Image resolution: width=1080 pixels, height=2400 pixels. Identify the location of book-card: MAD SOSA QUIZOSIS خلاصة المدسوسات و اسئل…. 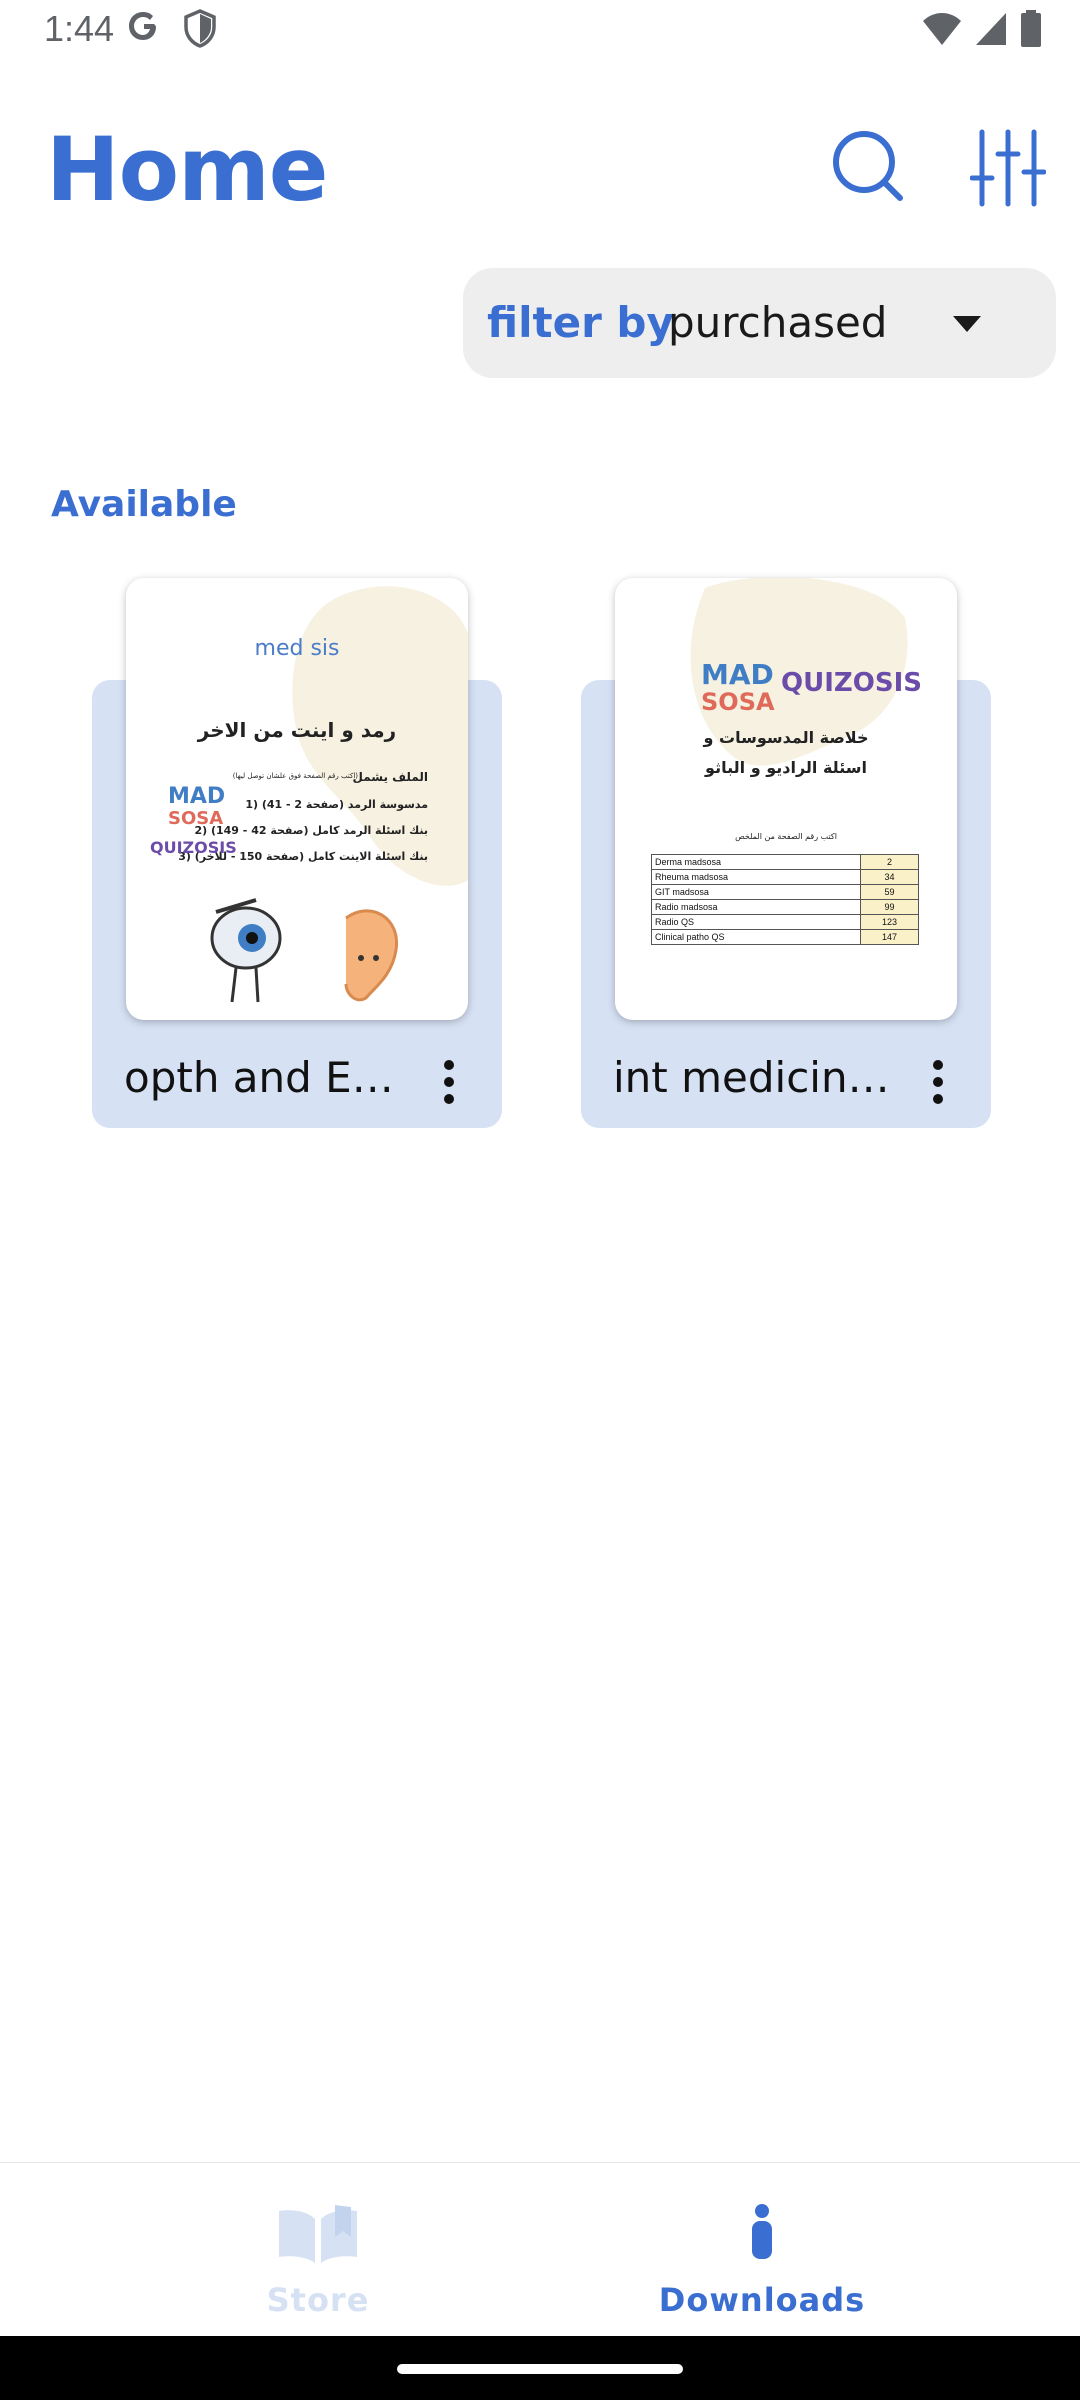
(786, 853).